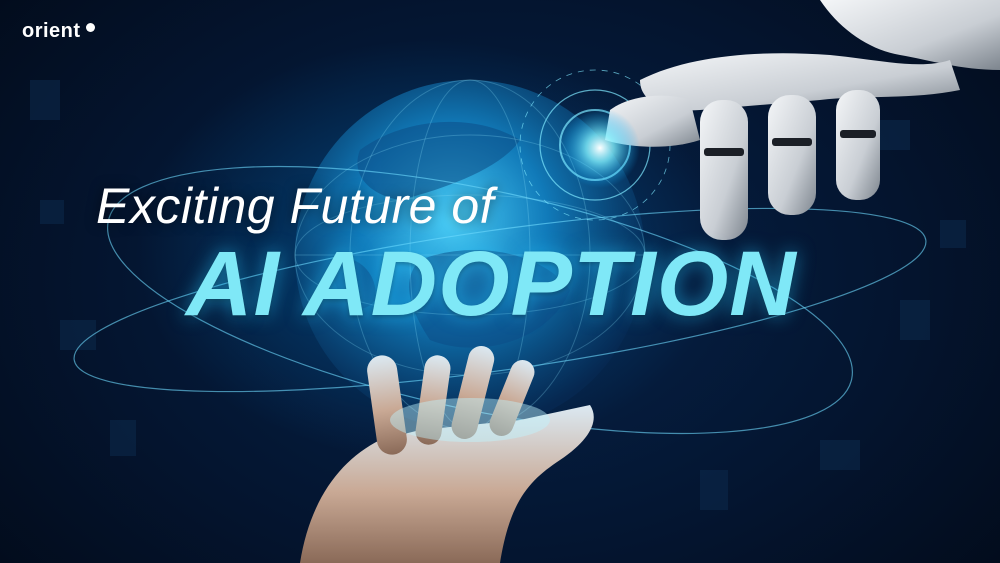 The width and height of the screenshot is (1000, 563). I want to click on brand-logo: orient, so click(58, 31).